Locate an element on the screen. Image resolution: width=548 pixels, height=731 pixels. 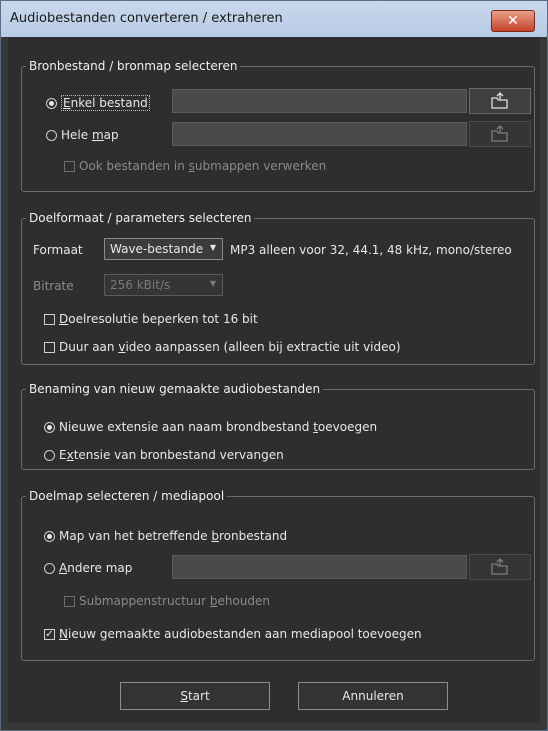
browse-destination-button is located at coordinates (500, 567).